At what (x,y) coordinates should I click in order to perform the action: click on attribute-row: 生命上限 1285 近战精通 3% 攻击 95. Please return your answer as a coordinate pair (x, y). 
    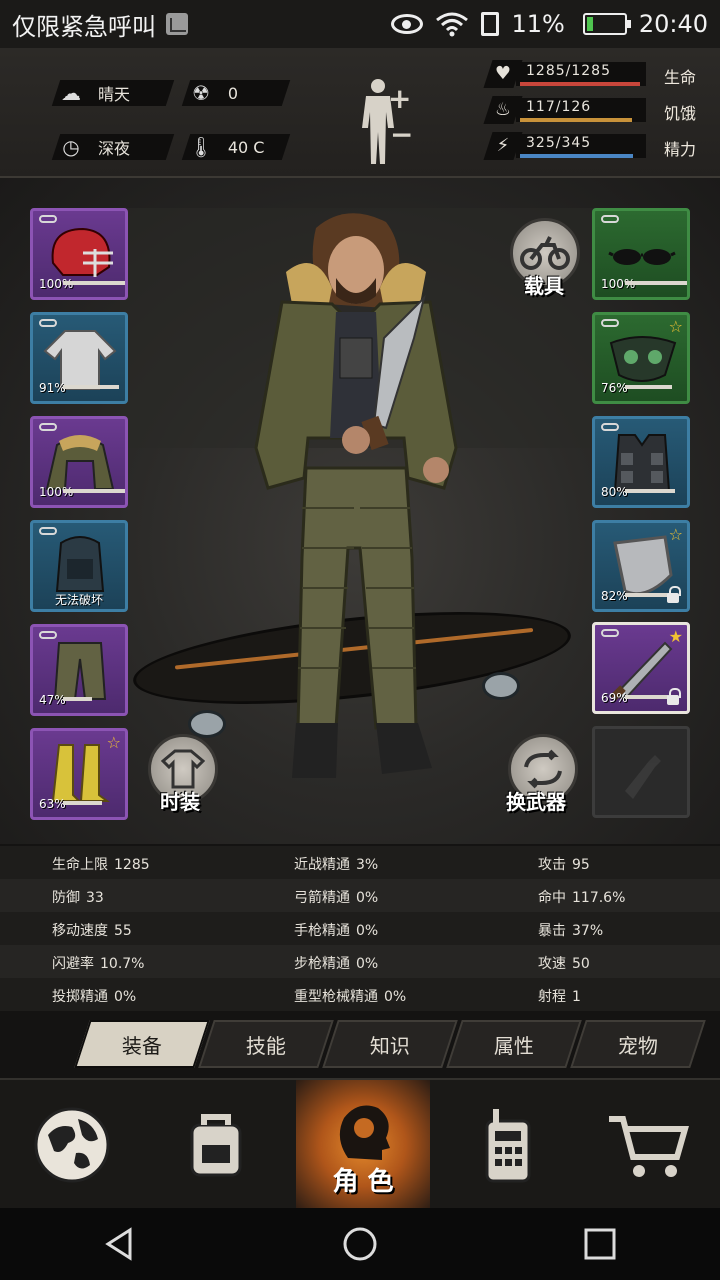
    Looking at the image, I should click on (360, 862).